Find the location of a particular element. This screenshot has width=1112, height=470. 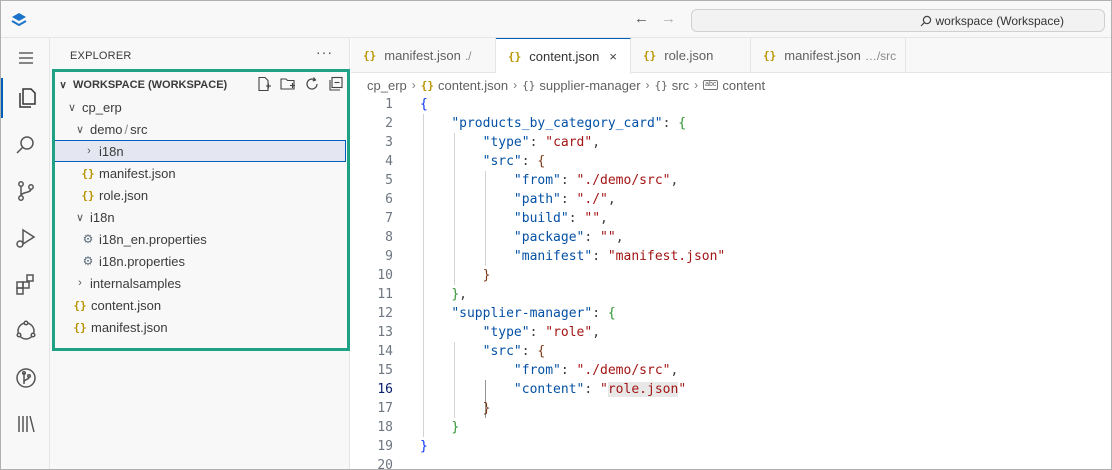

explorer-icon is located at coordinates (25, 98).